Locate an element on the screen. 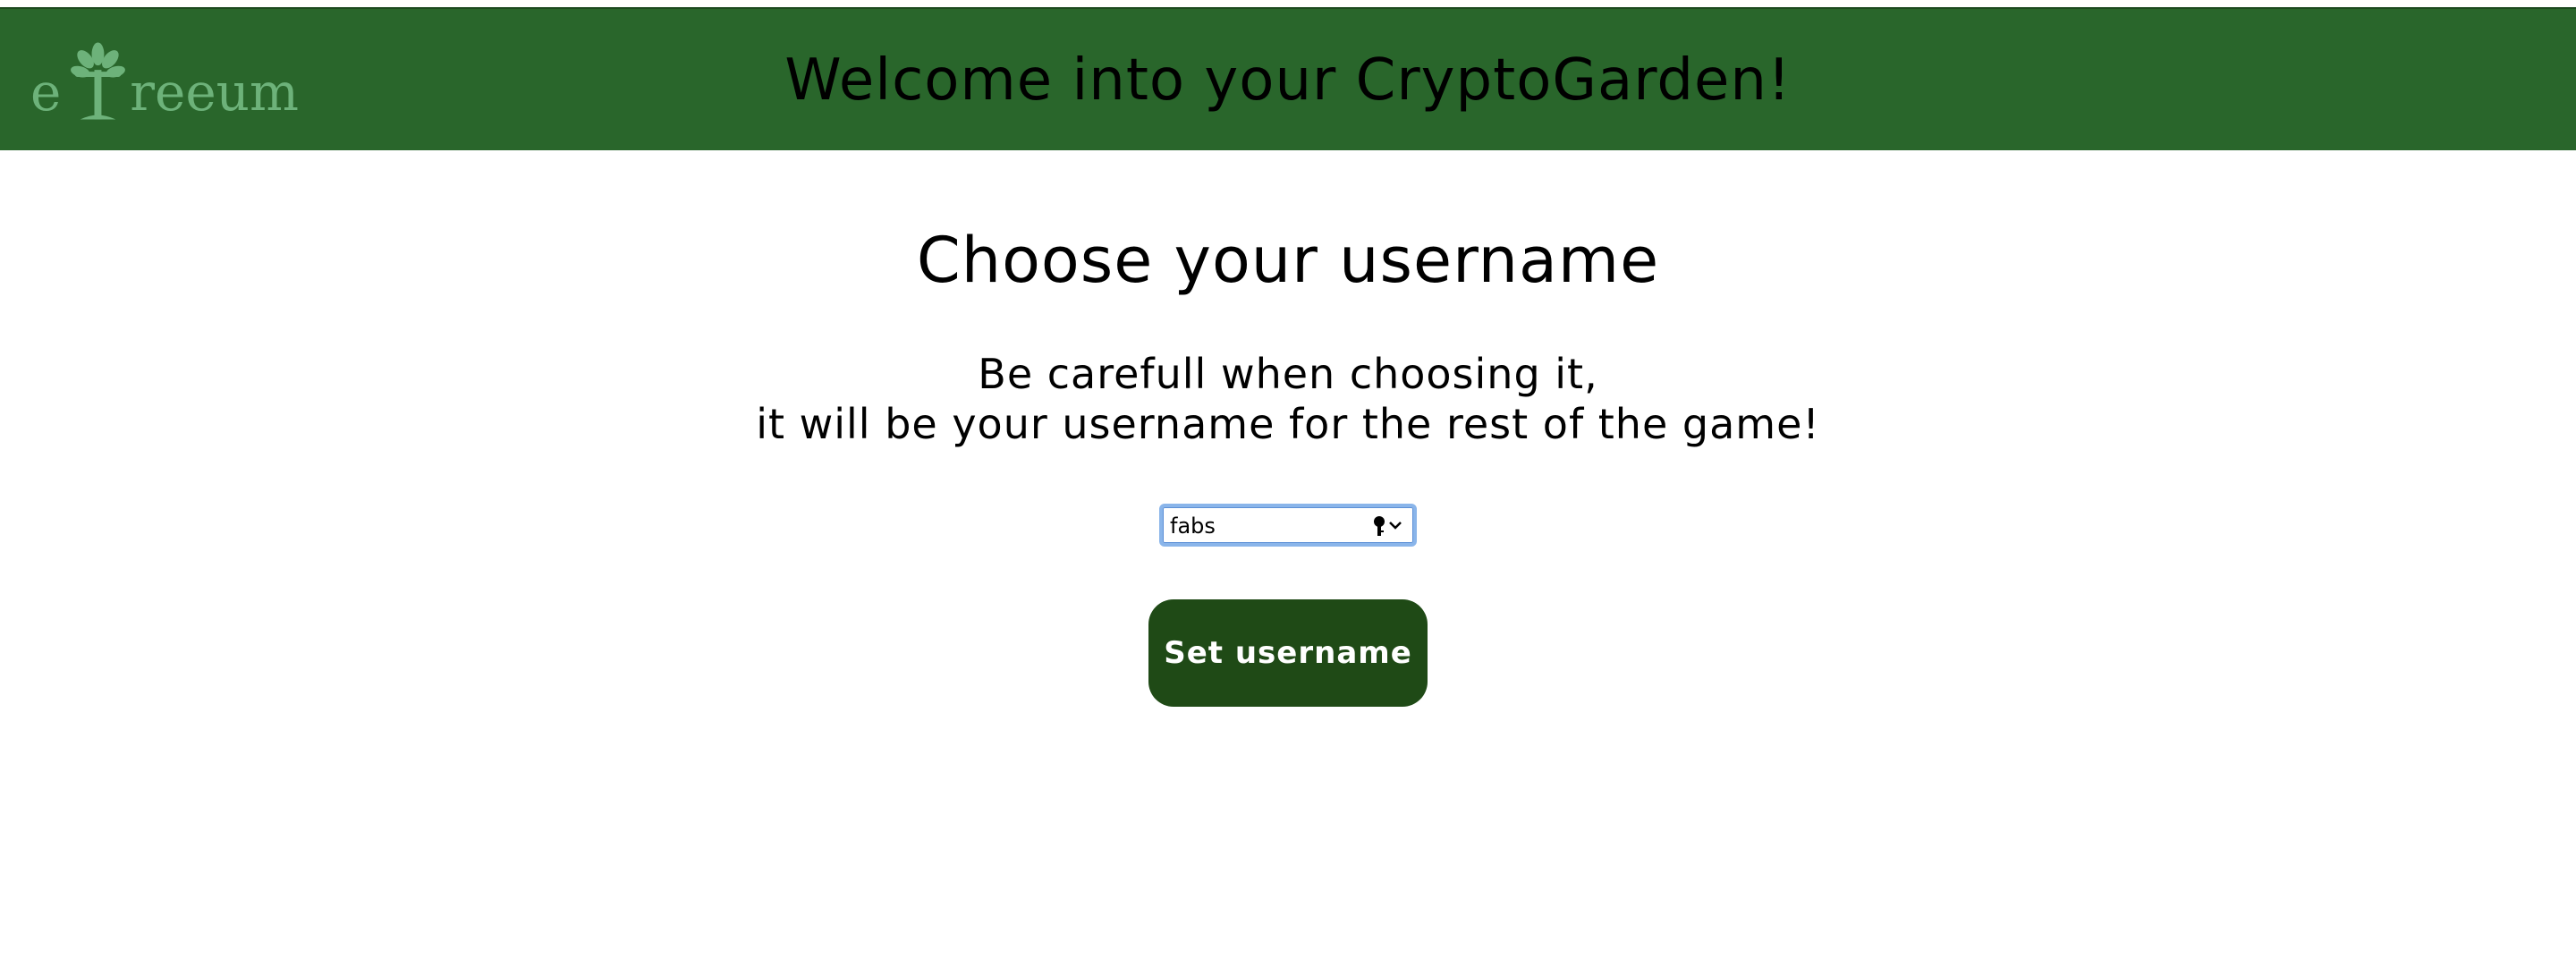 Image resolution: width=2576 pixels, height=959 pixels. key-icon is located at coordinates (1388, 526).